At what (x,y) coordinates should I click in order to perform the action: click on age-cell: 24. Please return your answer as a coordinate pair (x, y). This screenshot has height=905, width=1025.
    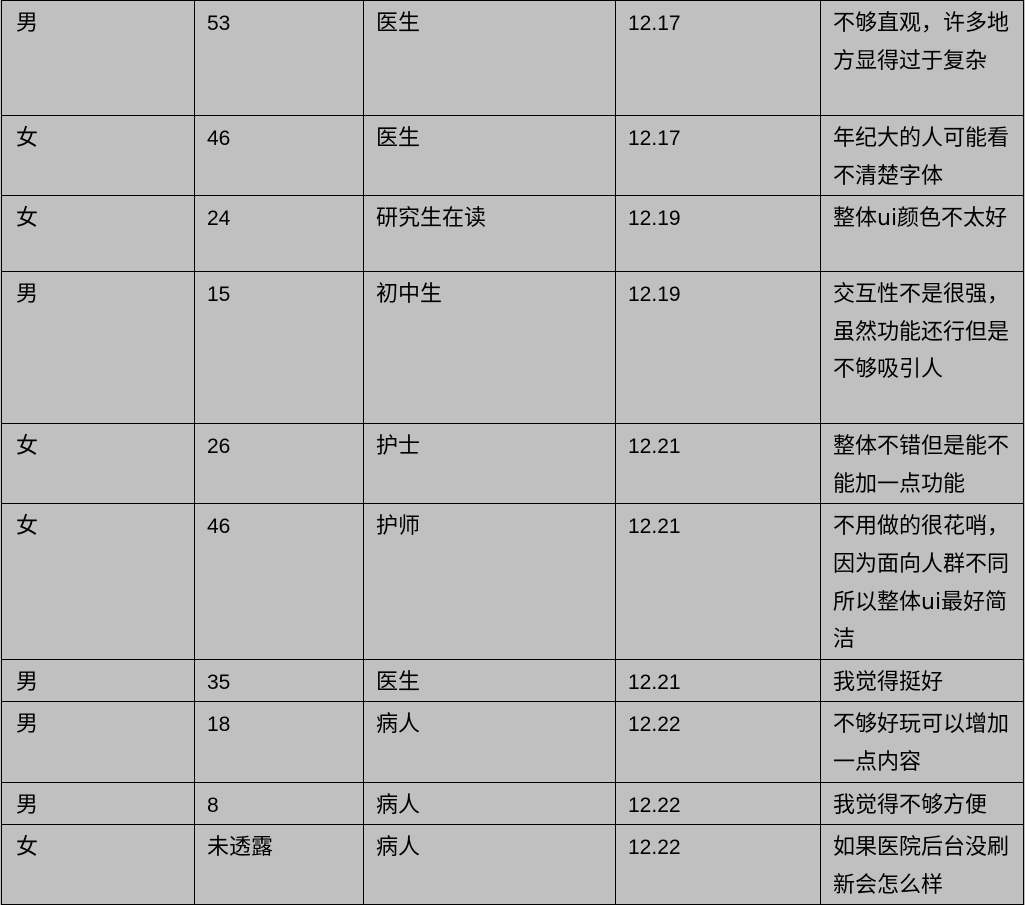
    Looking at the image, I should click on (279, 234).